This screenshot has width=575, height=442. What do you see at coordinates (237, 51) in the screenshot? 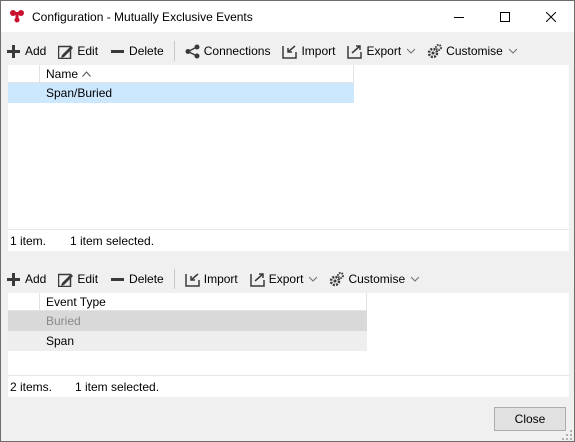
I see `connections-label: Connections` at bounding box center [237, 51].